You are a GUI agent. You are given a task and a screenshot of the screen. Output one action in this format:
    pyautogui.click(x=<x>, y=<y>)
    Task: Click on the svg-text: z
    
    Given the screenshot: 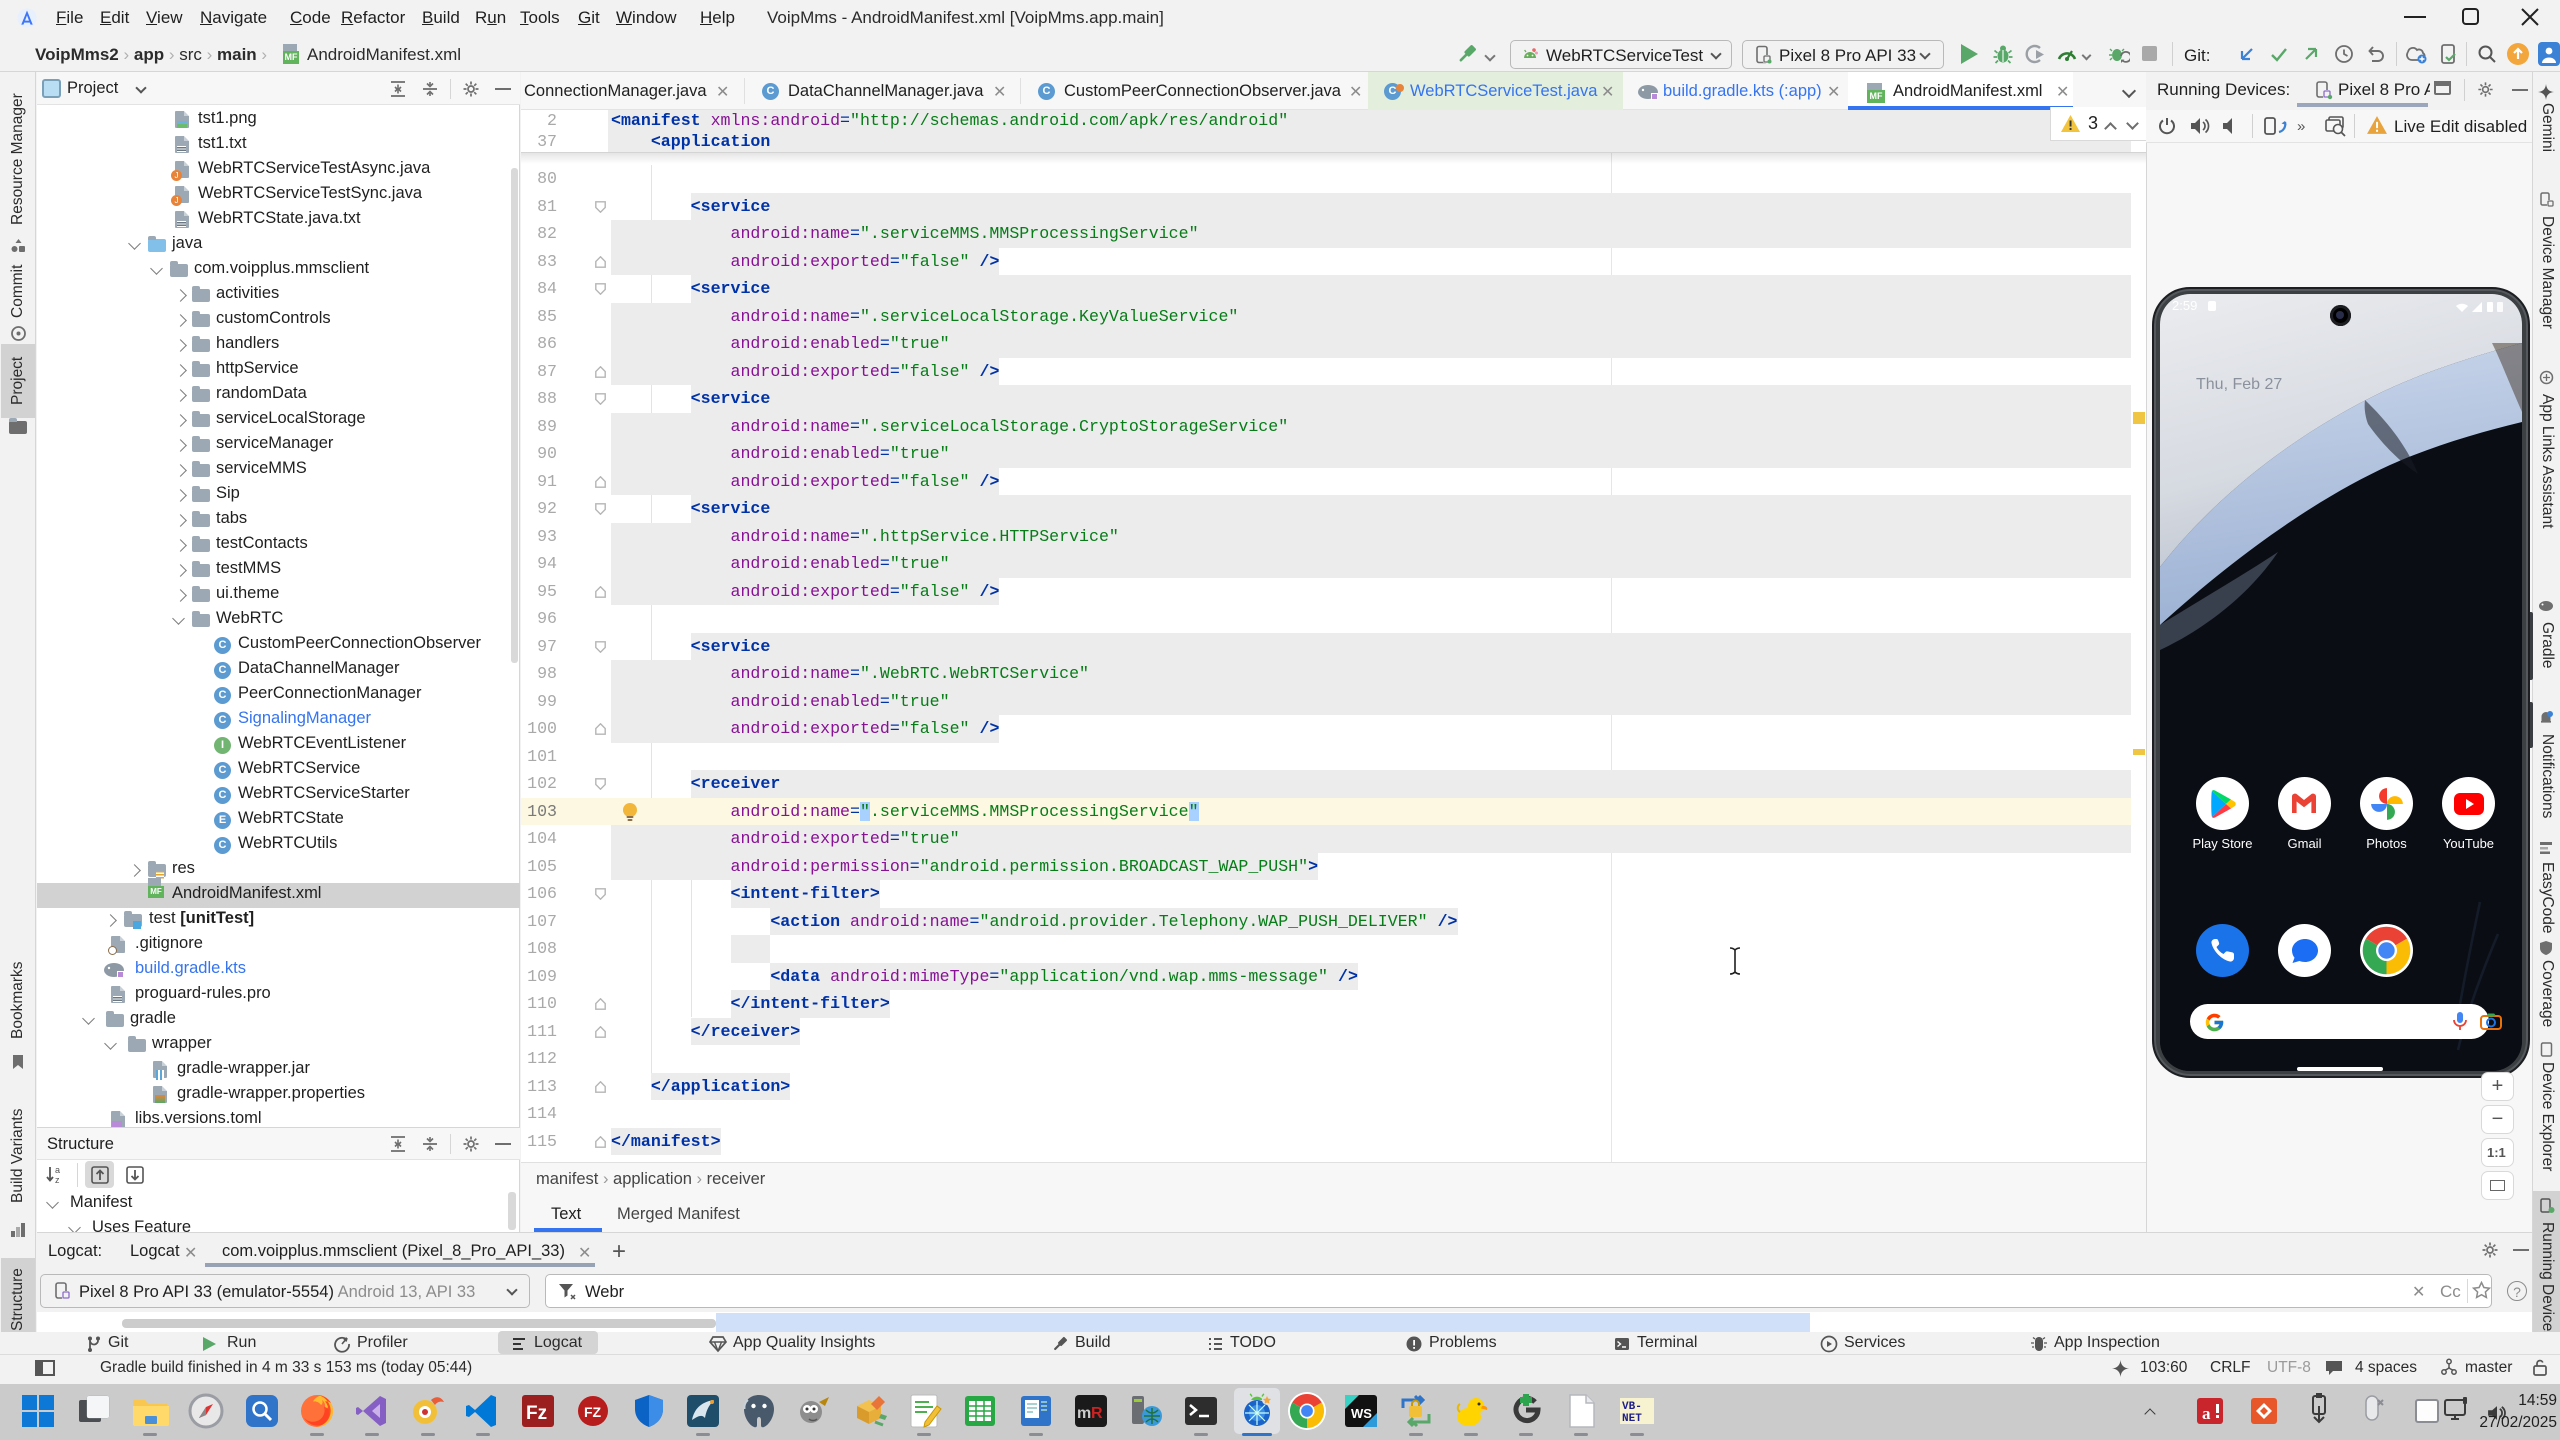 What is the action you would take?
    pyautogui.click(x=57, y=1180)
    